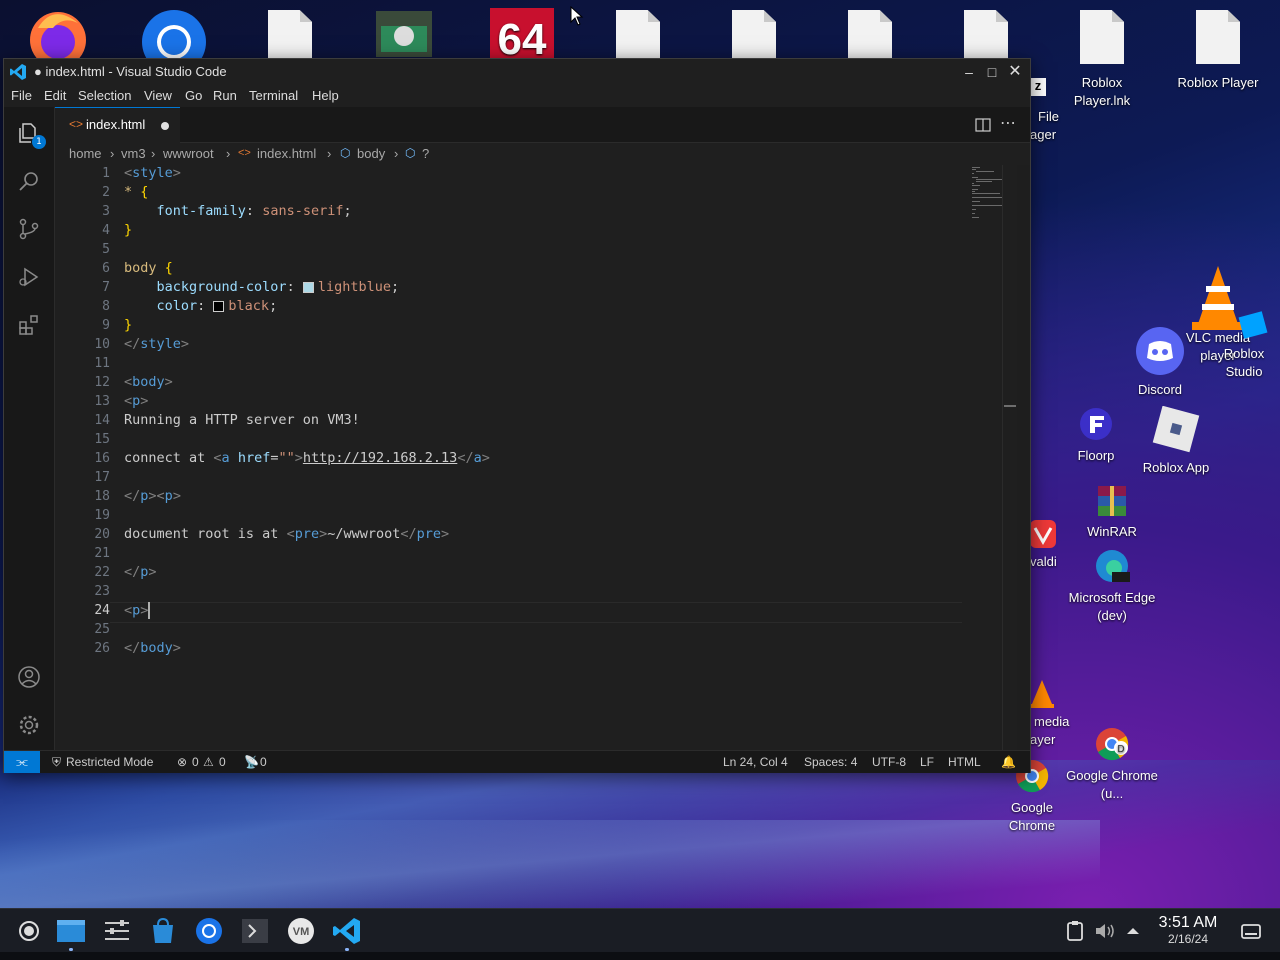  What do you see at coordinates (255, 931) in the screenshot?
I see `terminal-icon` at bounding box center [255, 931].